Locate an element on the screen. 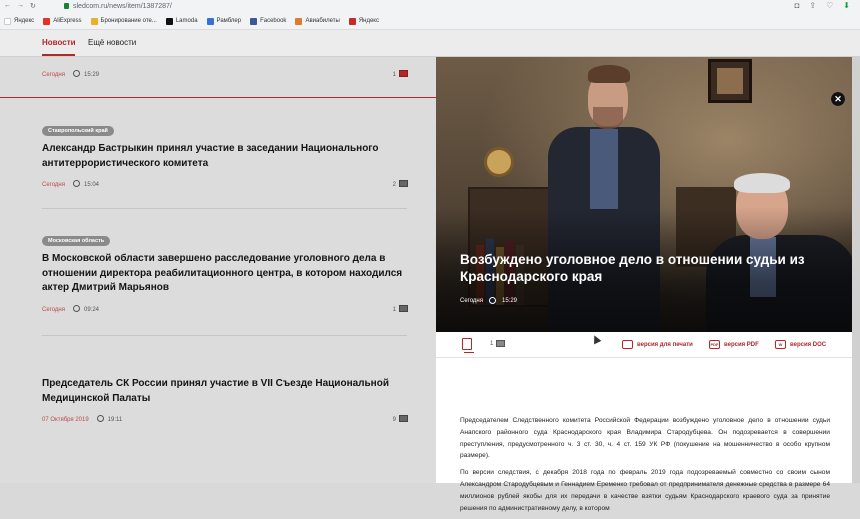 Image resolution: width=860 pixels, height=519 pixels. bookmark-label: AliExpress is located at coordinates (67, 21).